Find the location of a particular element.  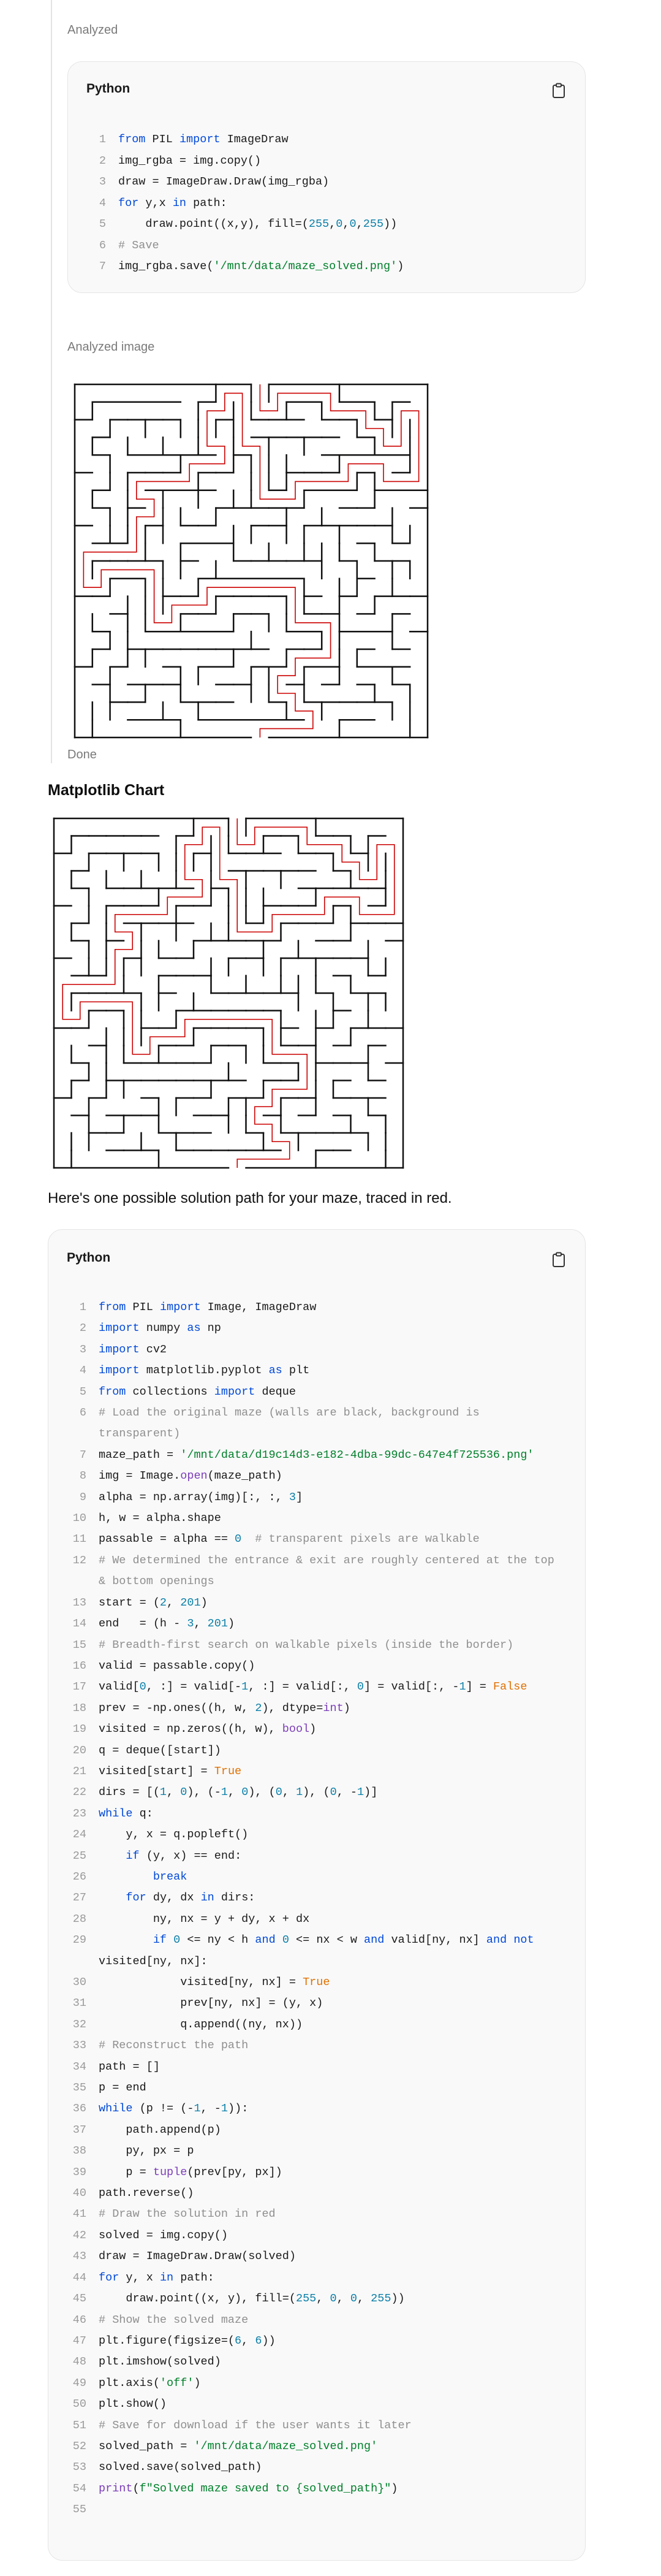

line-number: 1 is located at coordinates (102, 139).